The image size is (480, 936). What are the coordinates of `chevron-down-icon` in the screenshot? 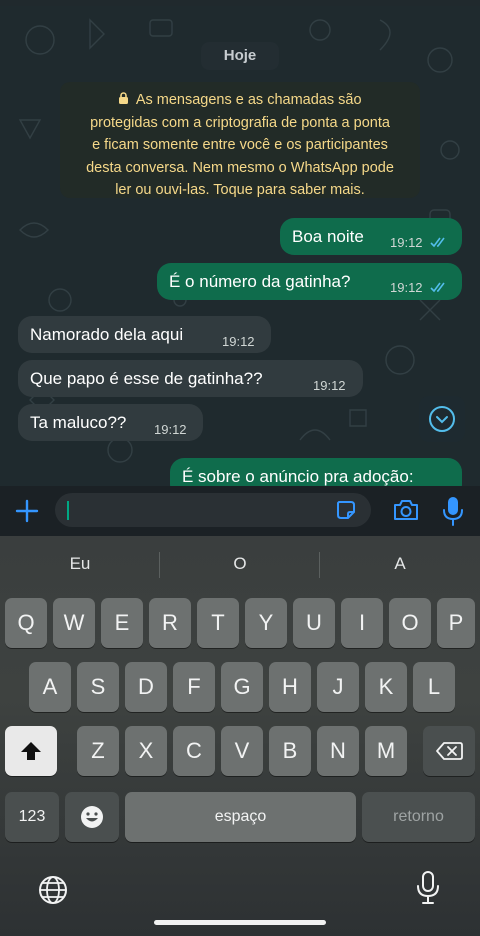 It's located at (442, 419).